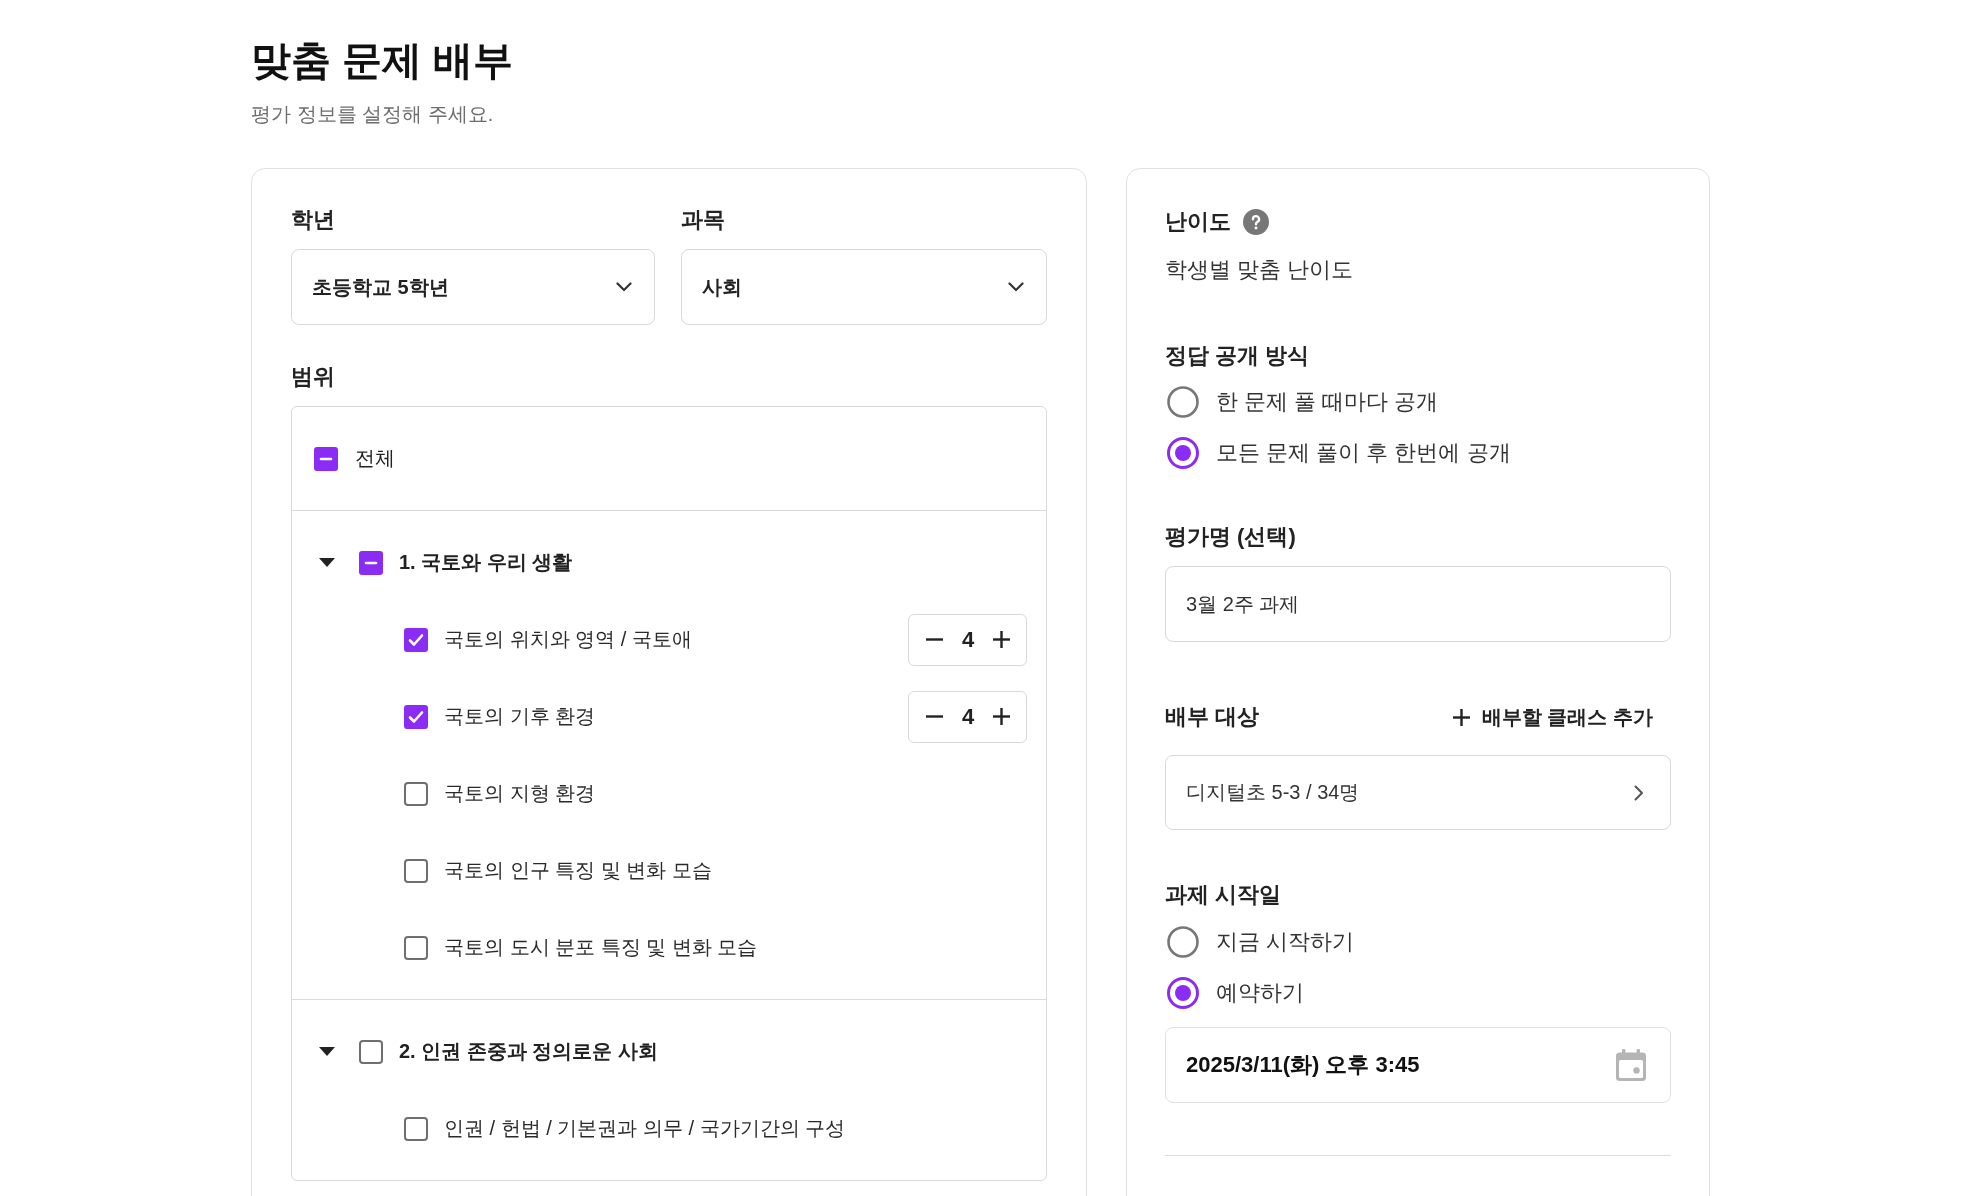 The height and width of the screenshot is (1196, 1986). I want to click on field-label: 범위, so click(313, 377).